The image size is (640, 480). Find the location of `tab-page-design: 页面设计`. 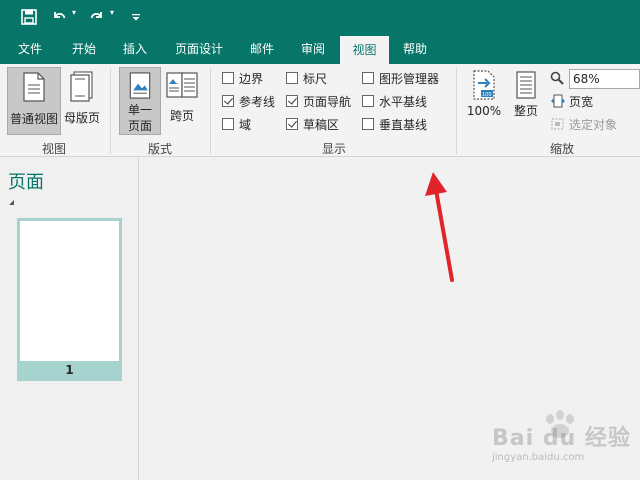

tab-page-design: 页面设计 is located at coordinates (199, 49).